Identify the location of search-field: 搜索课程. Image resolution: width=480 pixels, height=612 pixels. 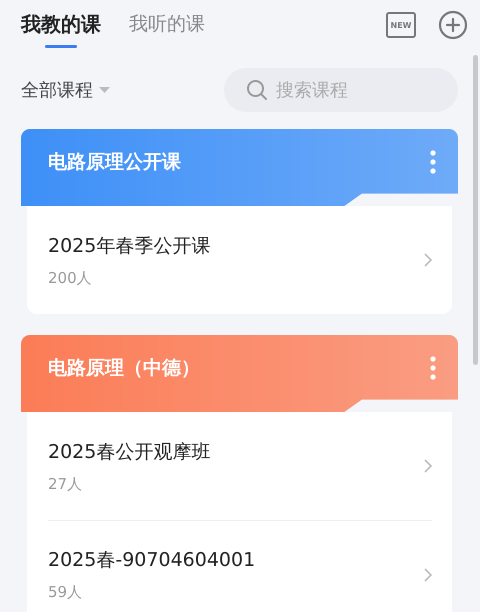
(341, 90).